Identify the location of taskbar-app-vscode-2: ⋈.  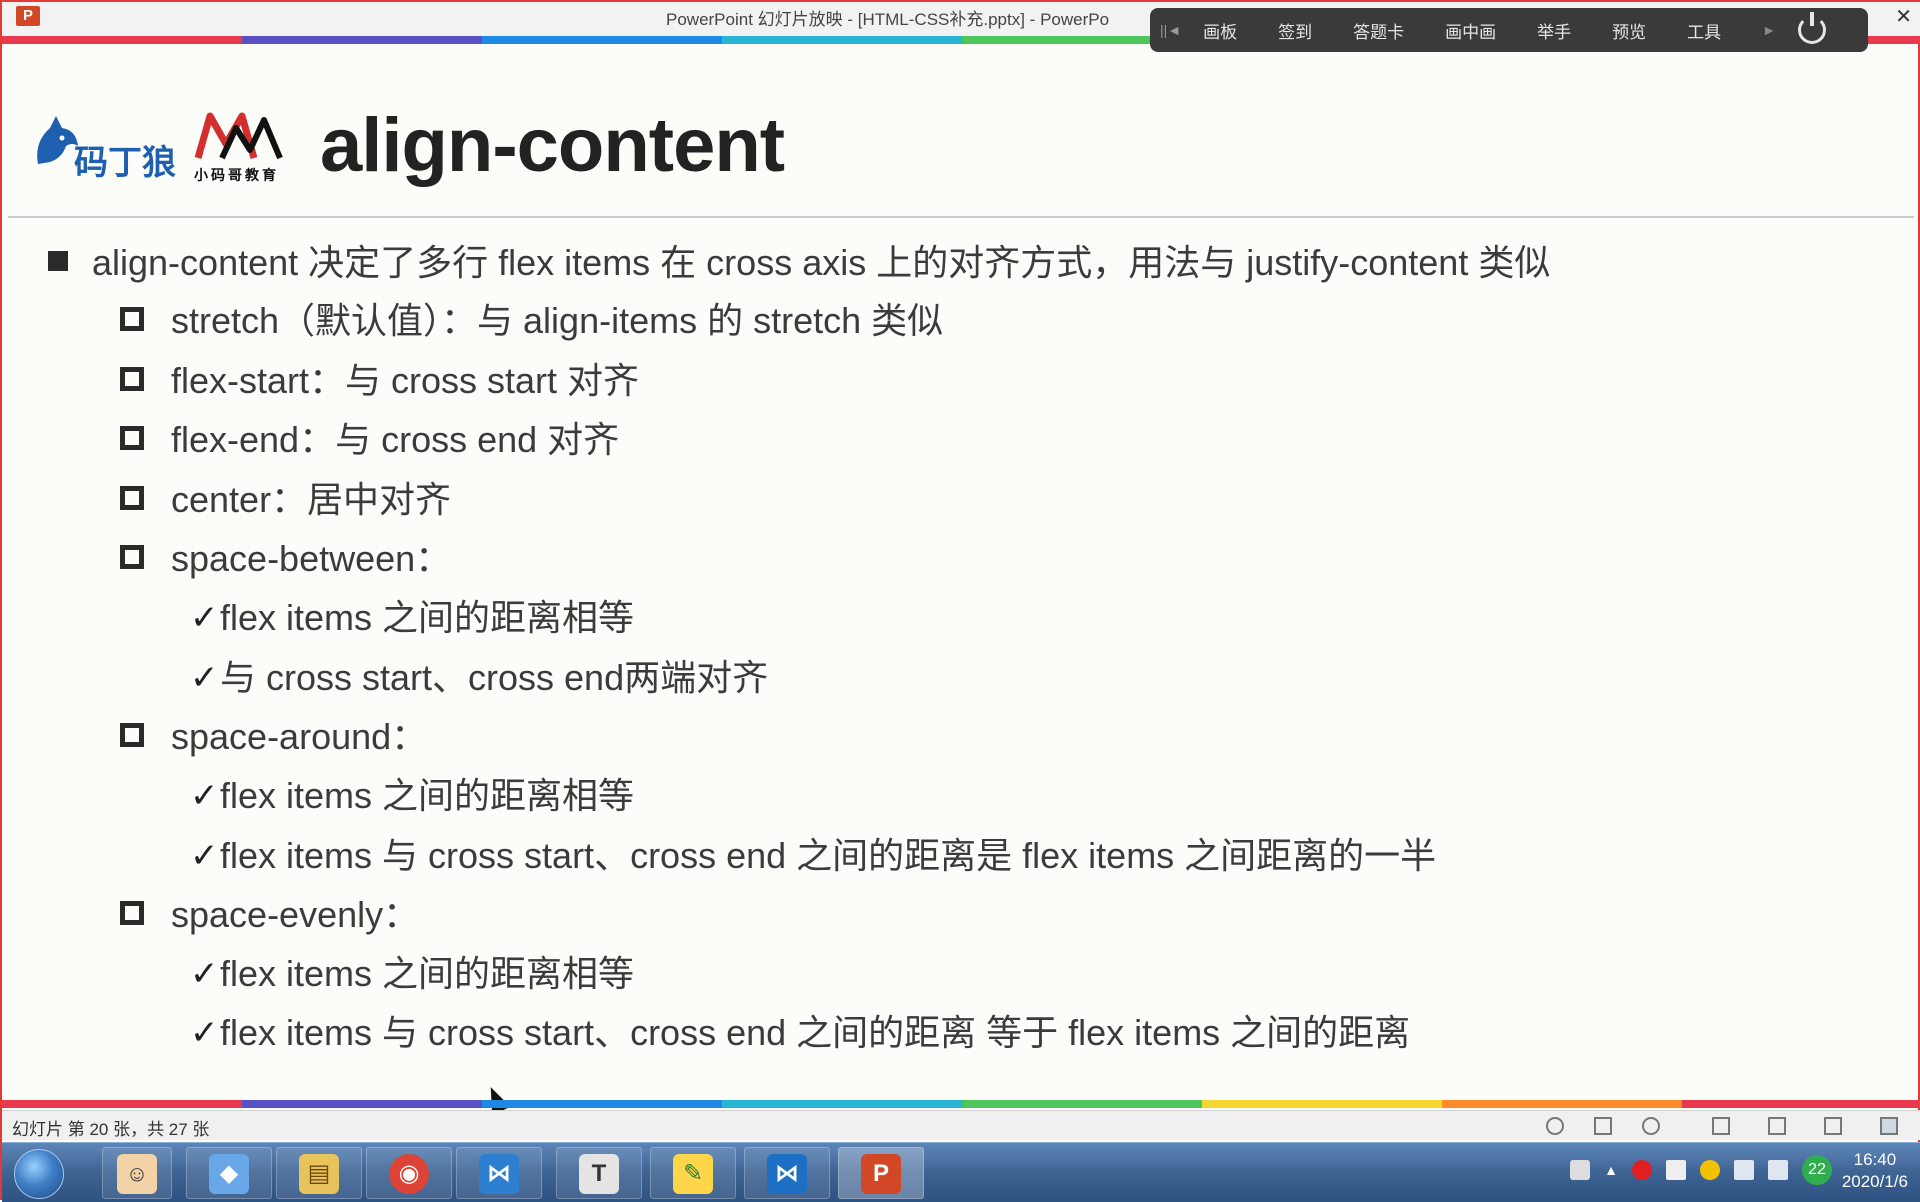
(787, 1173).